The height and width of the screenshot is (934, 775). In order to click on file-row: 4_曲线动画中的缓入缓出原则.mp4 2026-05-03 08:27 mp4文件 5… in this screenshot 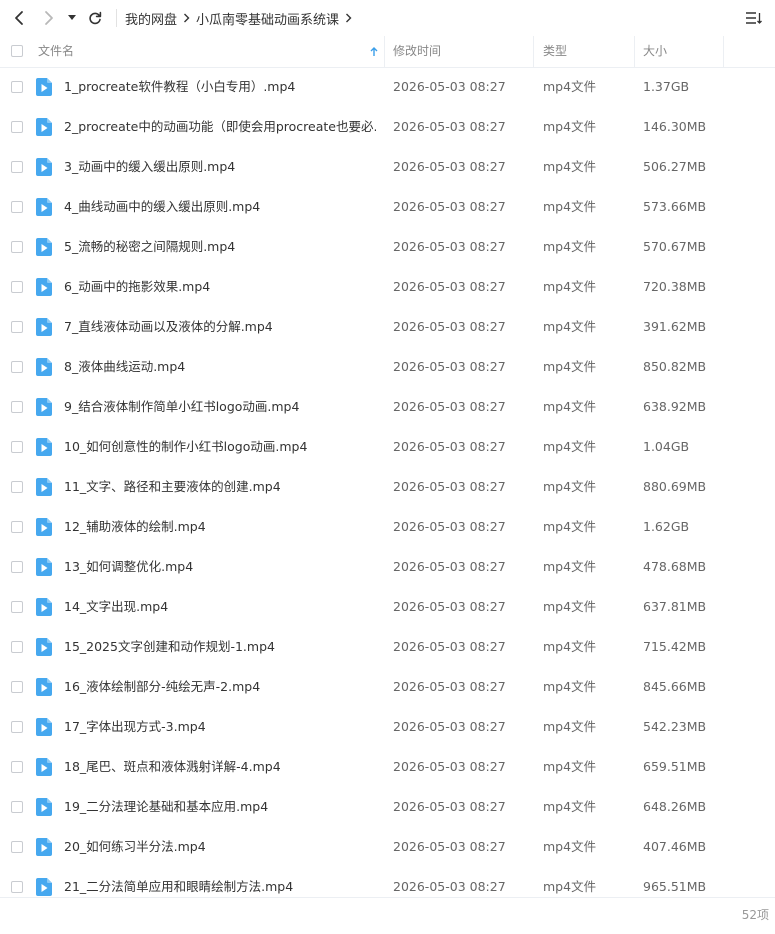, I will do `click(387, 207)`.